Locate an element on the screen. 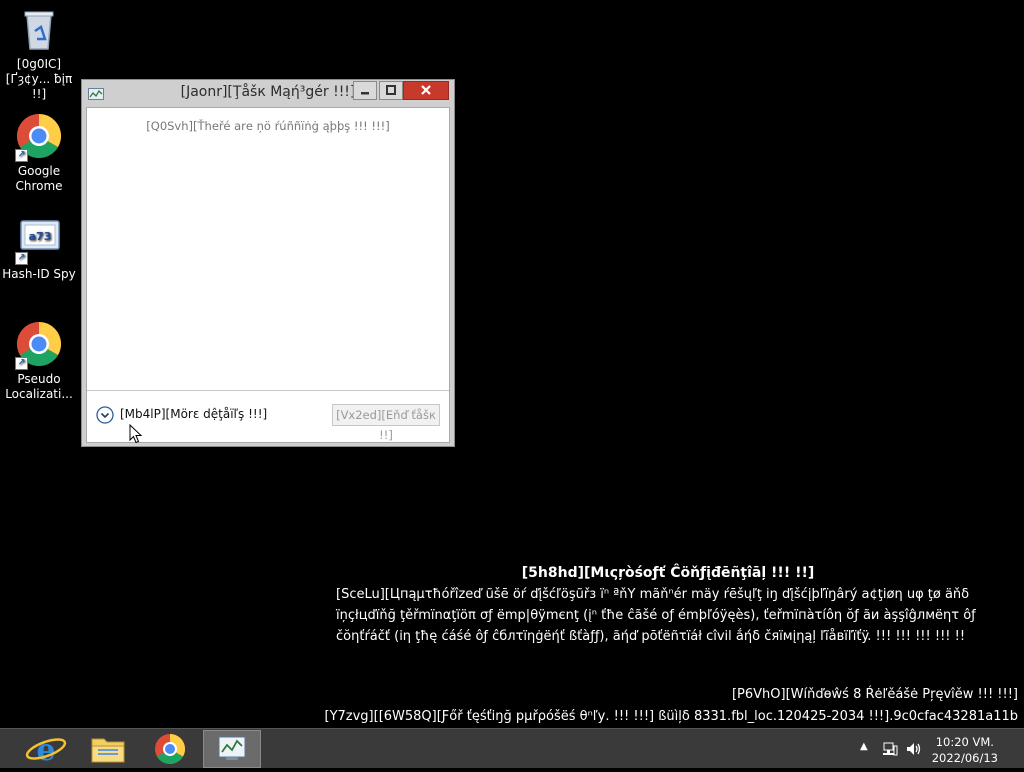 This screenshot has height=772, width=1024. taskbar-task-manager is located at coordinates (232, 749).